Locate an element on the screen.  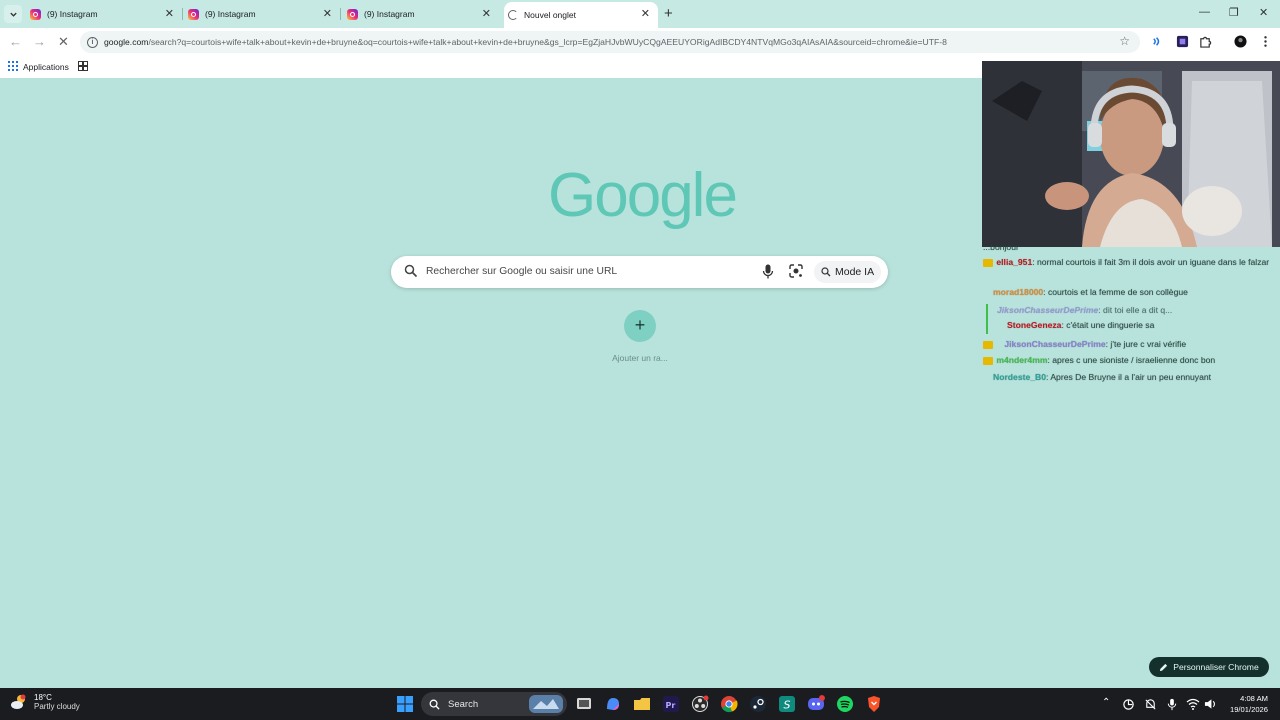
webcam-overlay is located at coordinates (1131, 154).